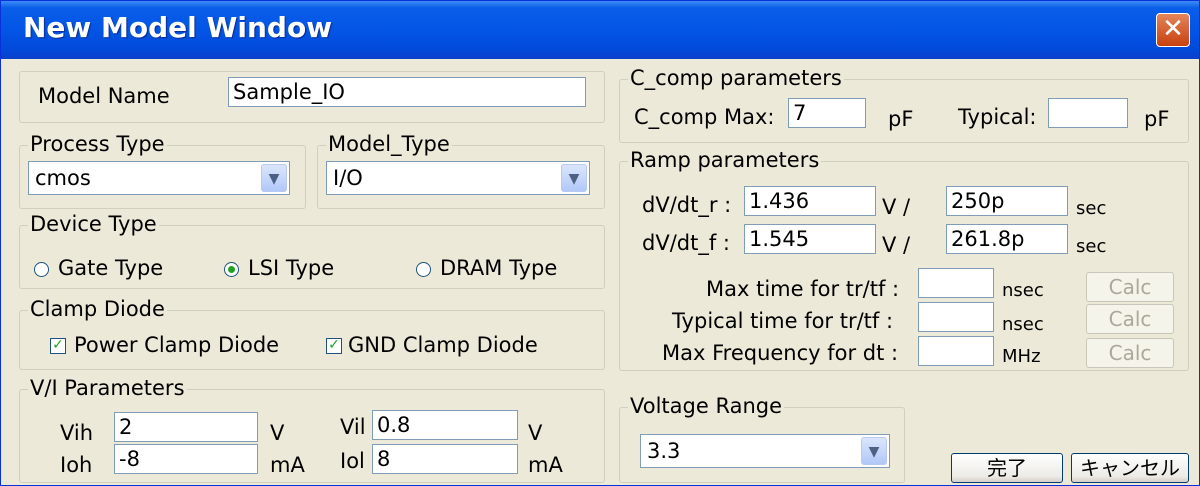  Describe the element at coordinates (110, 268) in the screenshot. I see `radio-gate-type-label: Gate Type` at that location.